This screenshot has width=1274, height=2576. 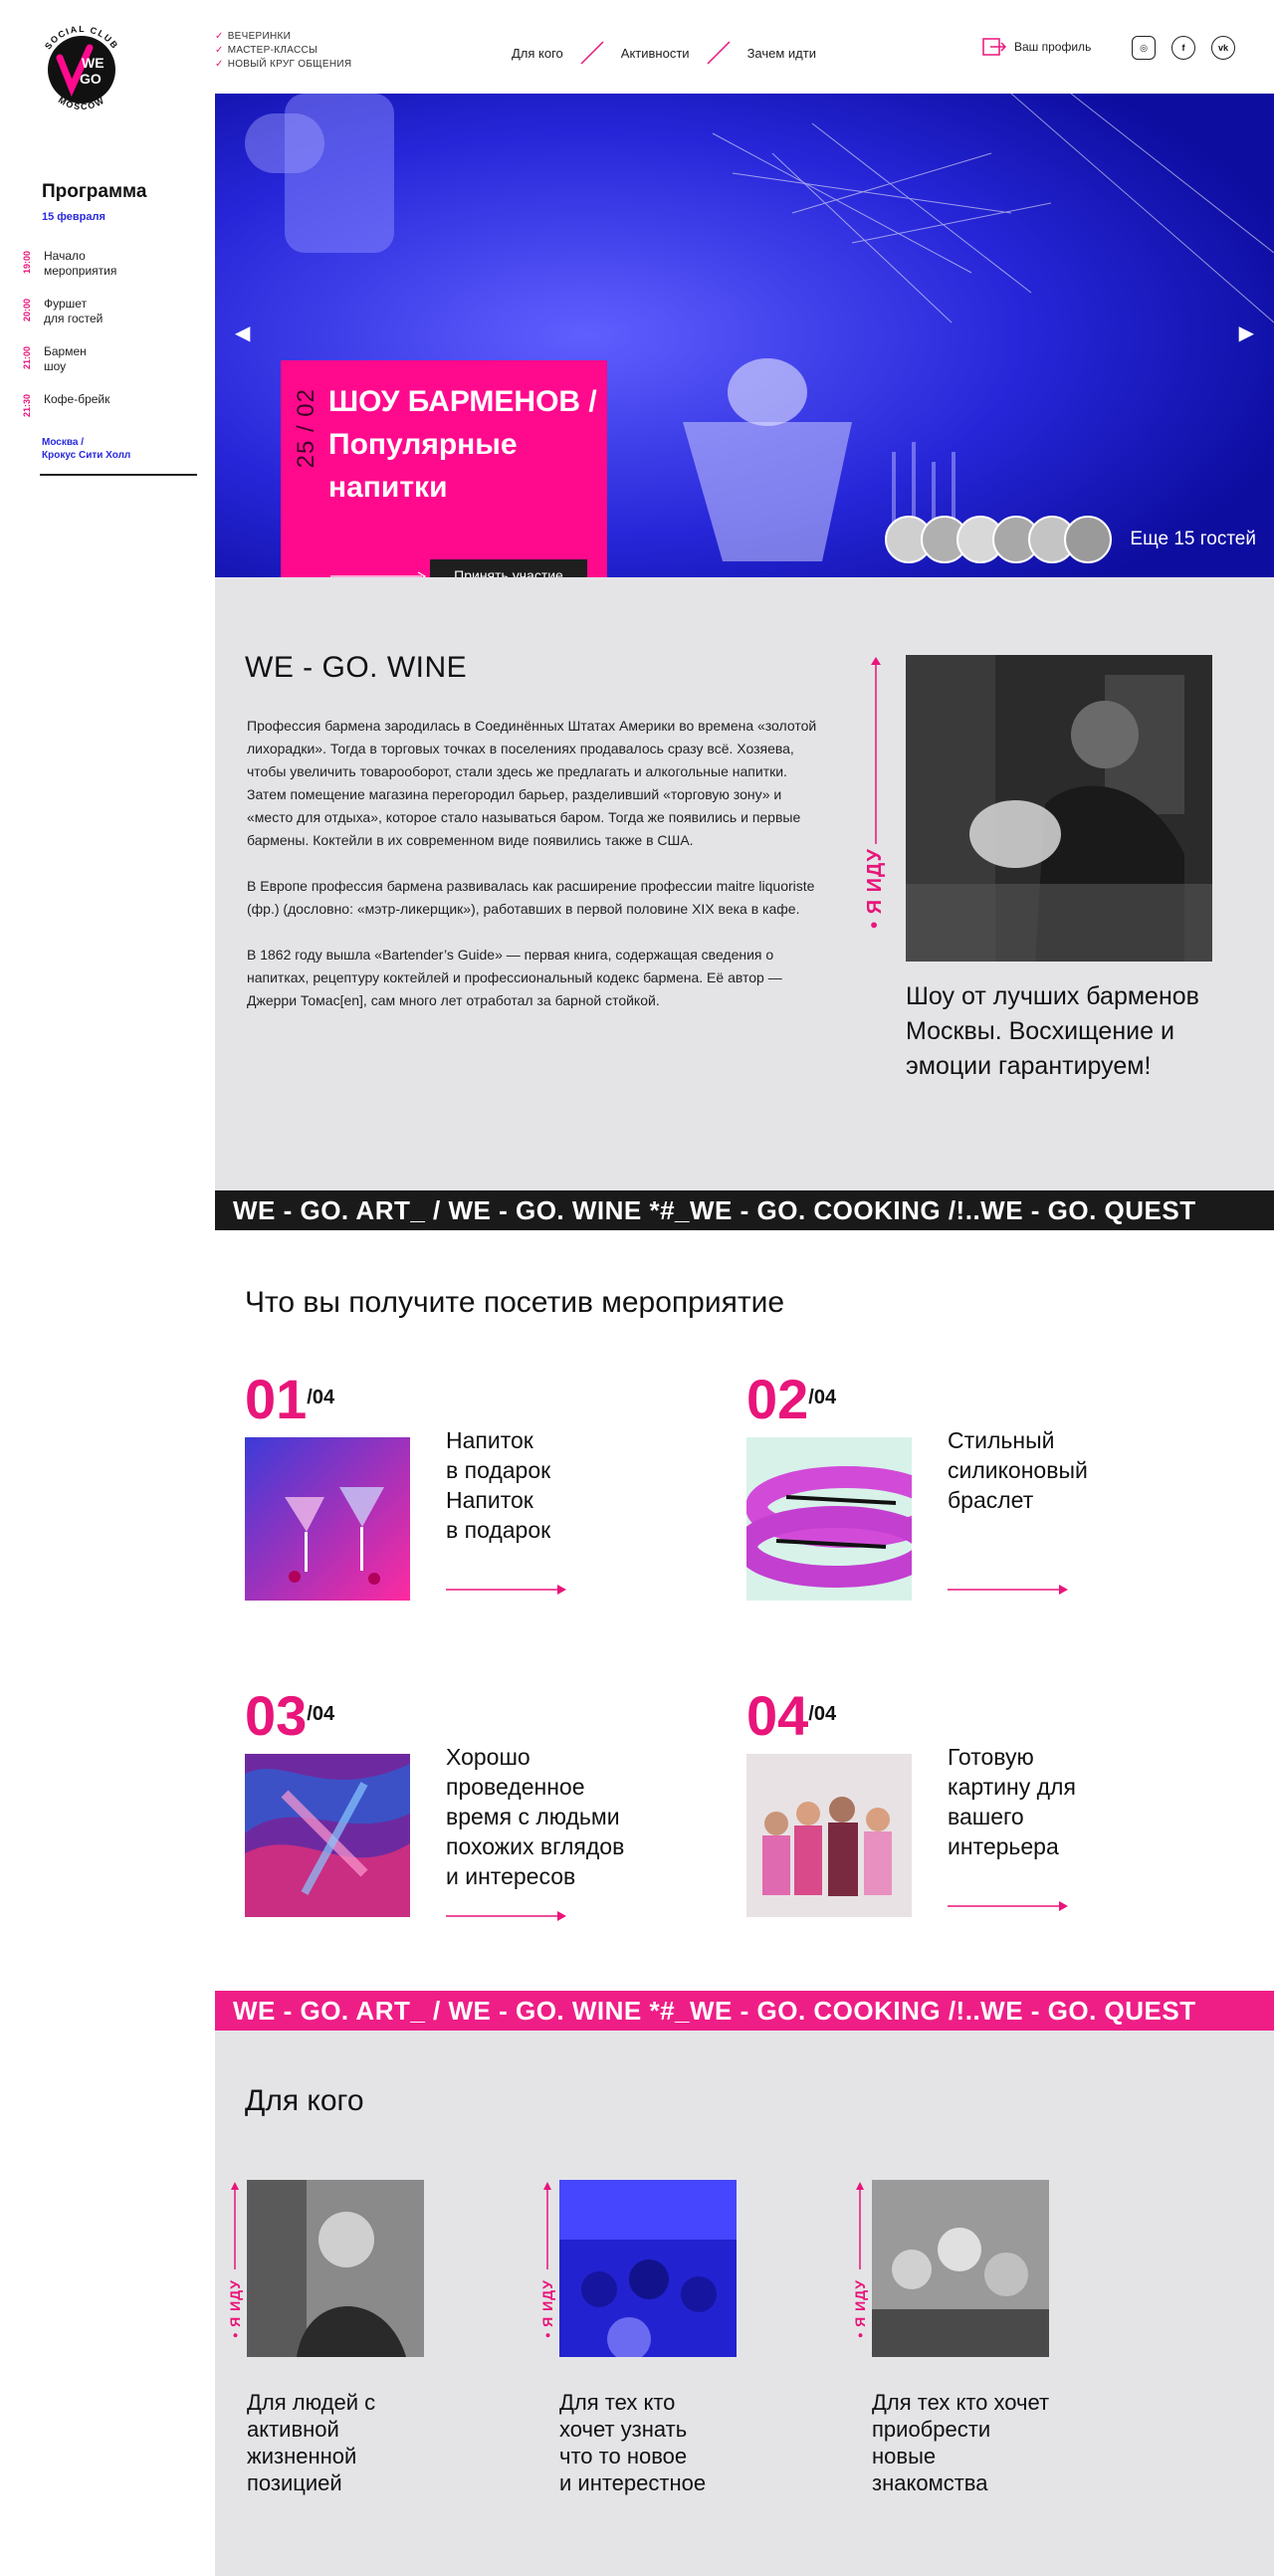 I want to click on schedule-item: 20:00 Фуршет для гостей, so click(x=109, y=318).